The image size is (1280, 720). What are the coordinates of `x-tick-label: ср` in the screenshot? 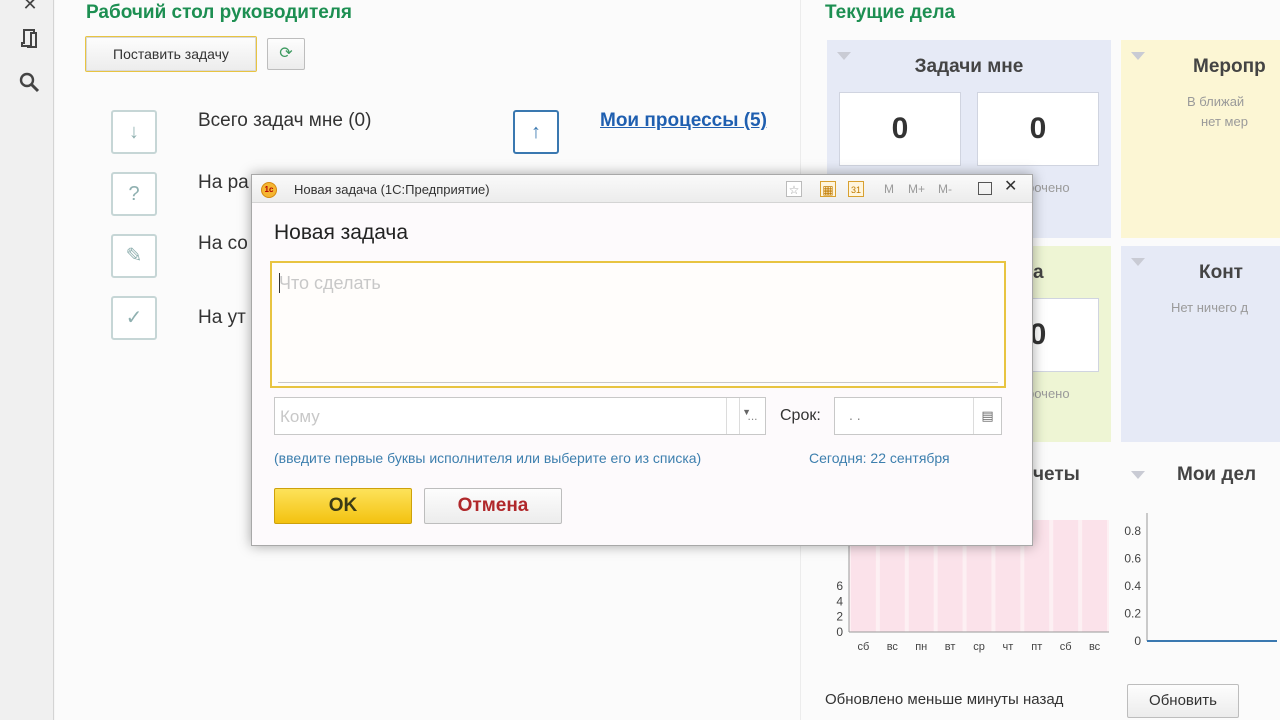 It's located at (979, 647).